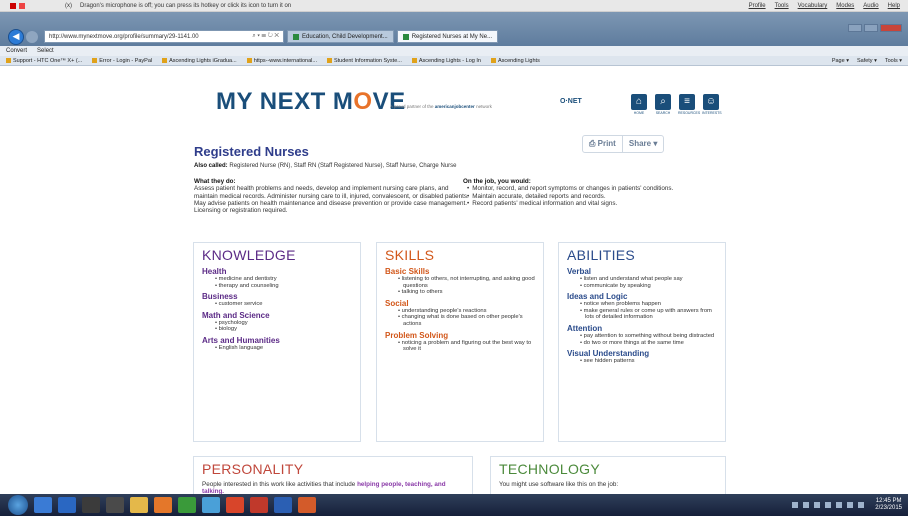 Image resolution: width=908 pixels, height=516 pixels. I want to click on list-item: see hidden patterns, so click(648, 361).